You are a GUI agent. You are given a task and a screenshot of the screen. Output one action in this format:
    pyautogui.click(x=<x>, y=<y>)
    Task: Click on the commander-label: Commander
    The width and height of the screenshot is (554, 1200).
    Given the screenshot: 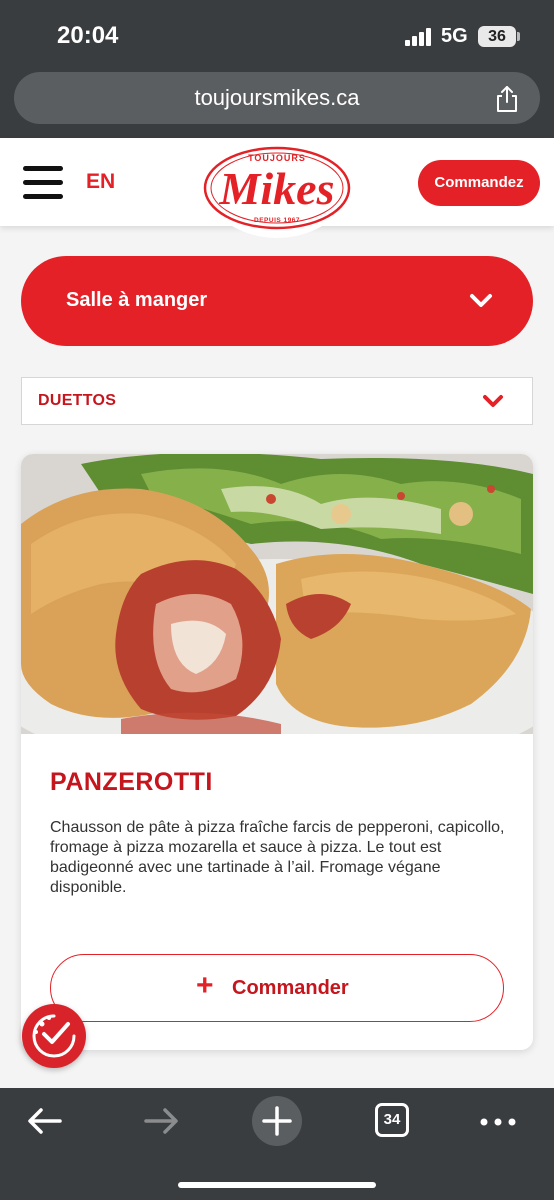 What is the action you would take?
    pyautogui.click(x=290, y=988)
    